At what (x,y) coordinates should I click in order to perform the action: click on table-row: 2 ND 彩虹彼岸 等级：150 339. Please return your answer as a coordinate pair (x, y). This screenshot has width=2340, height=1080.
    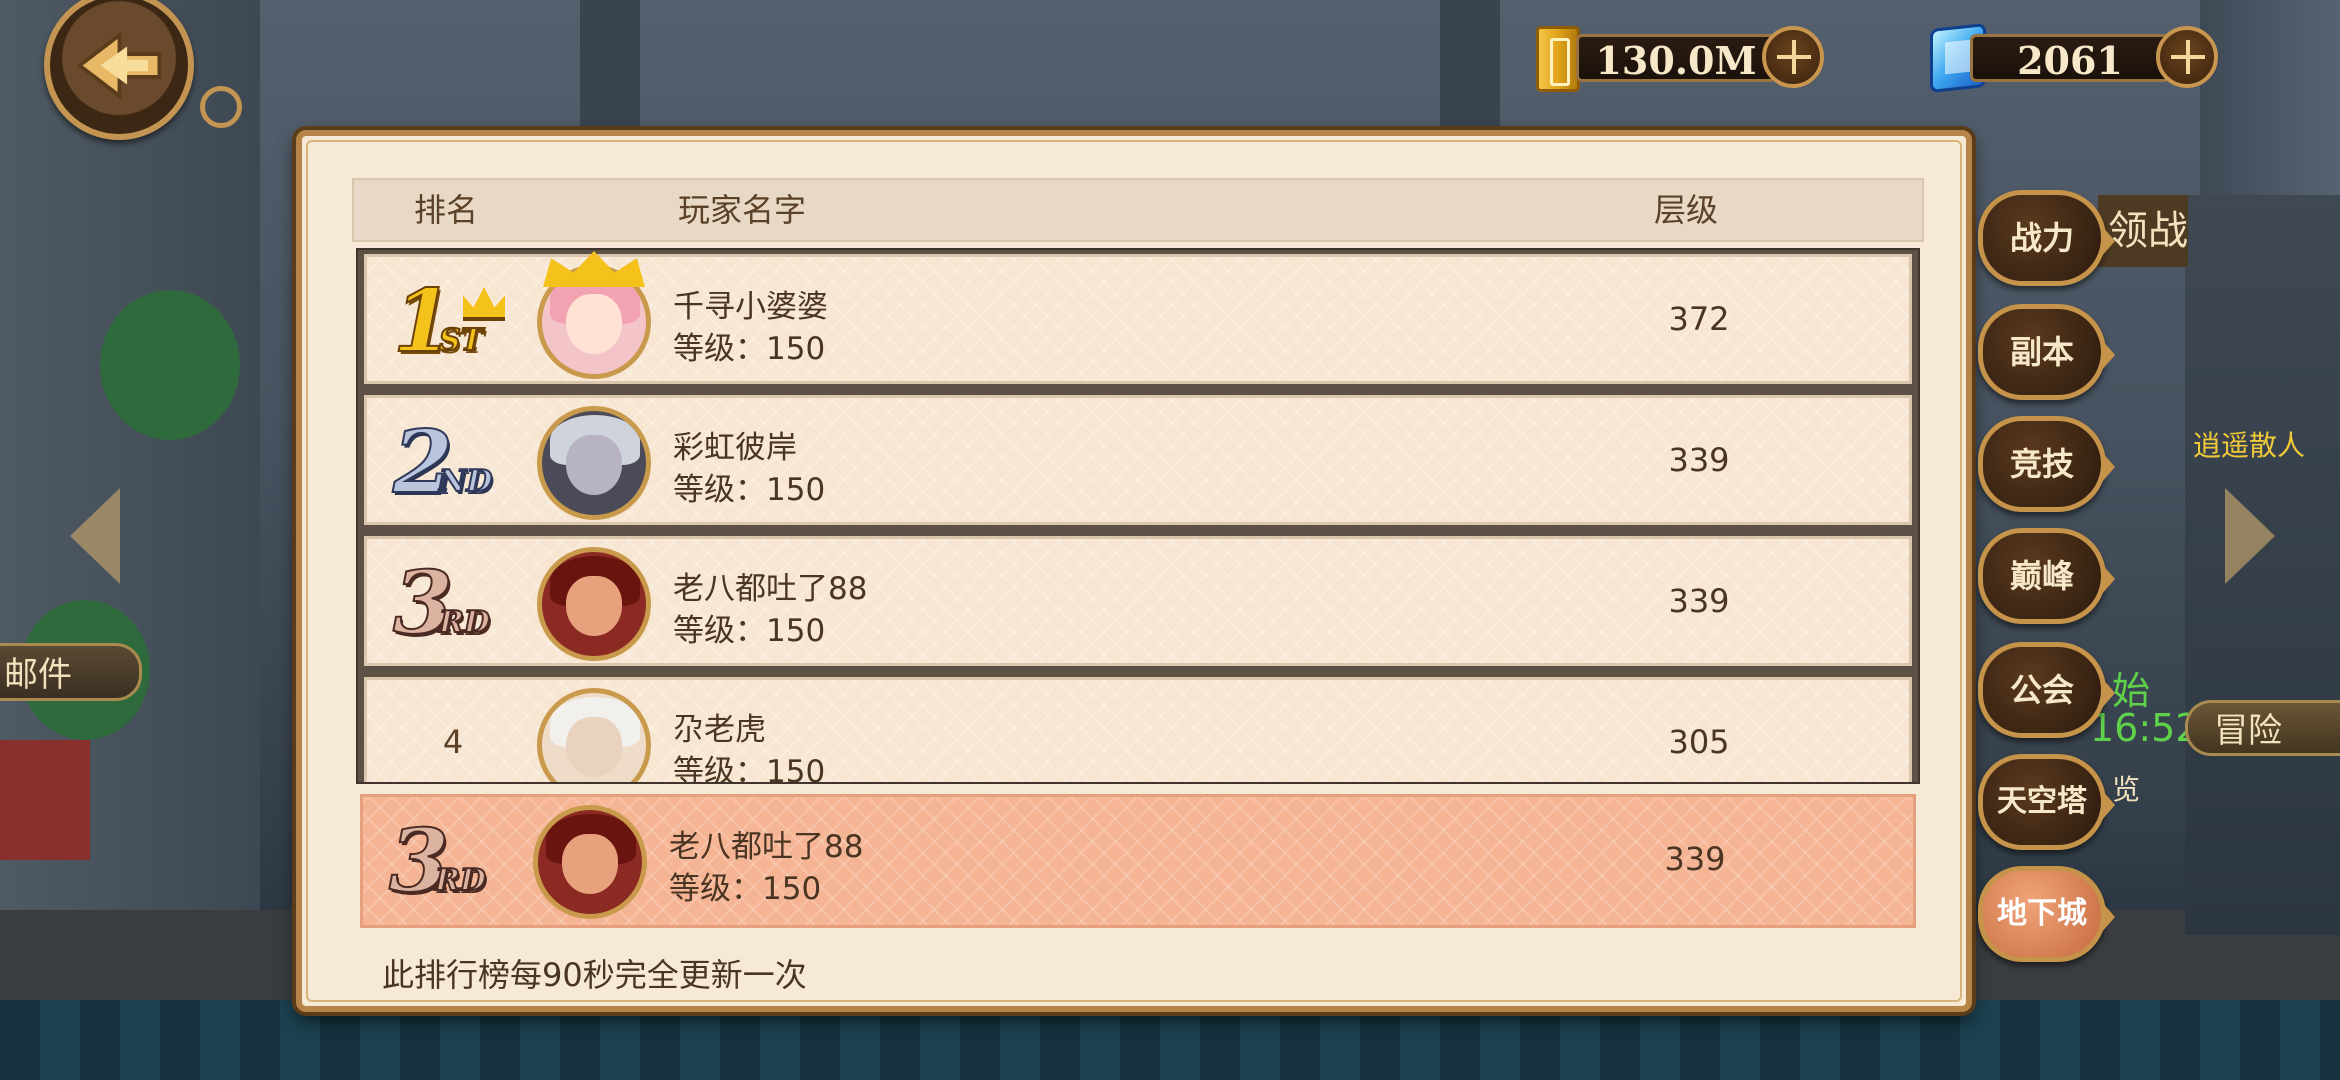
    Looking at the image, I should click on (1138, 460).